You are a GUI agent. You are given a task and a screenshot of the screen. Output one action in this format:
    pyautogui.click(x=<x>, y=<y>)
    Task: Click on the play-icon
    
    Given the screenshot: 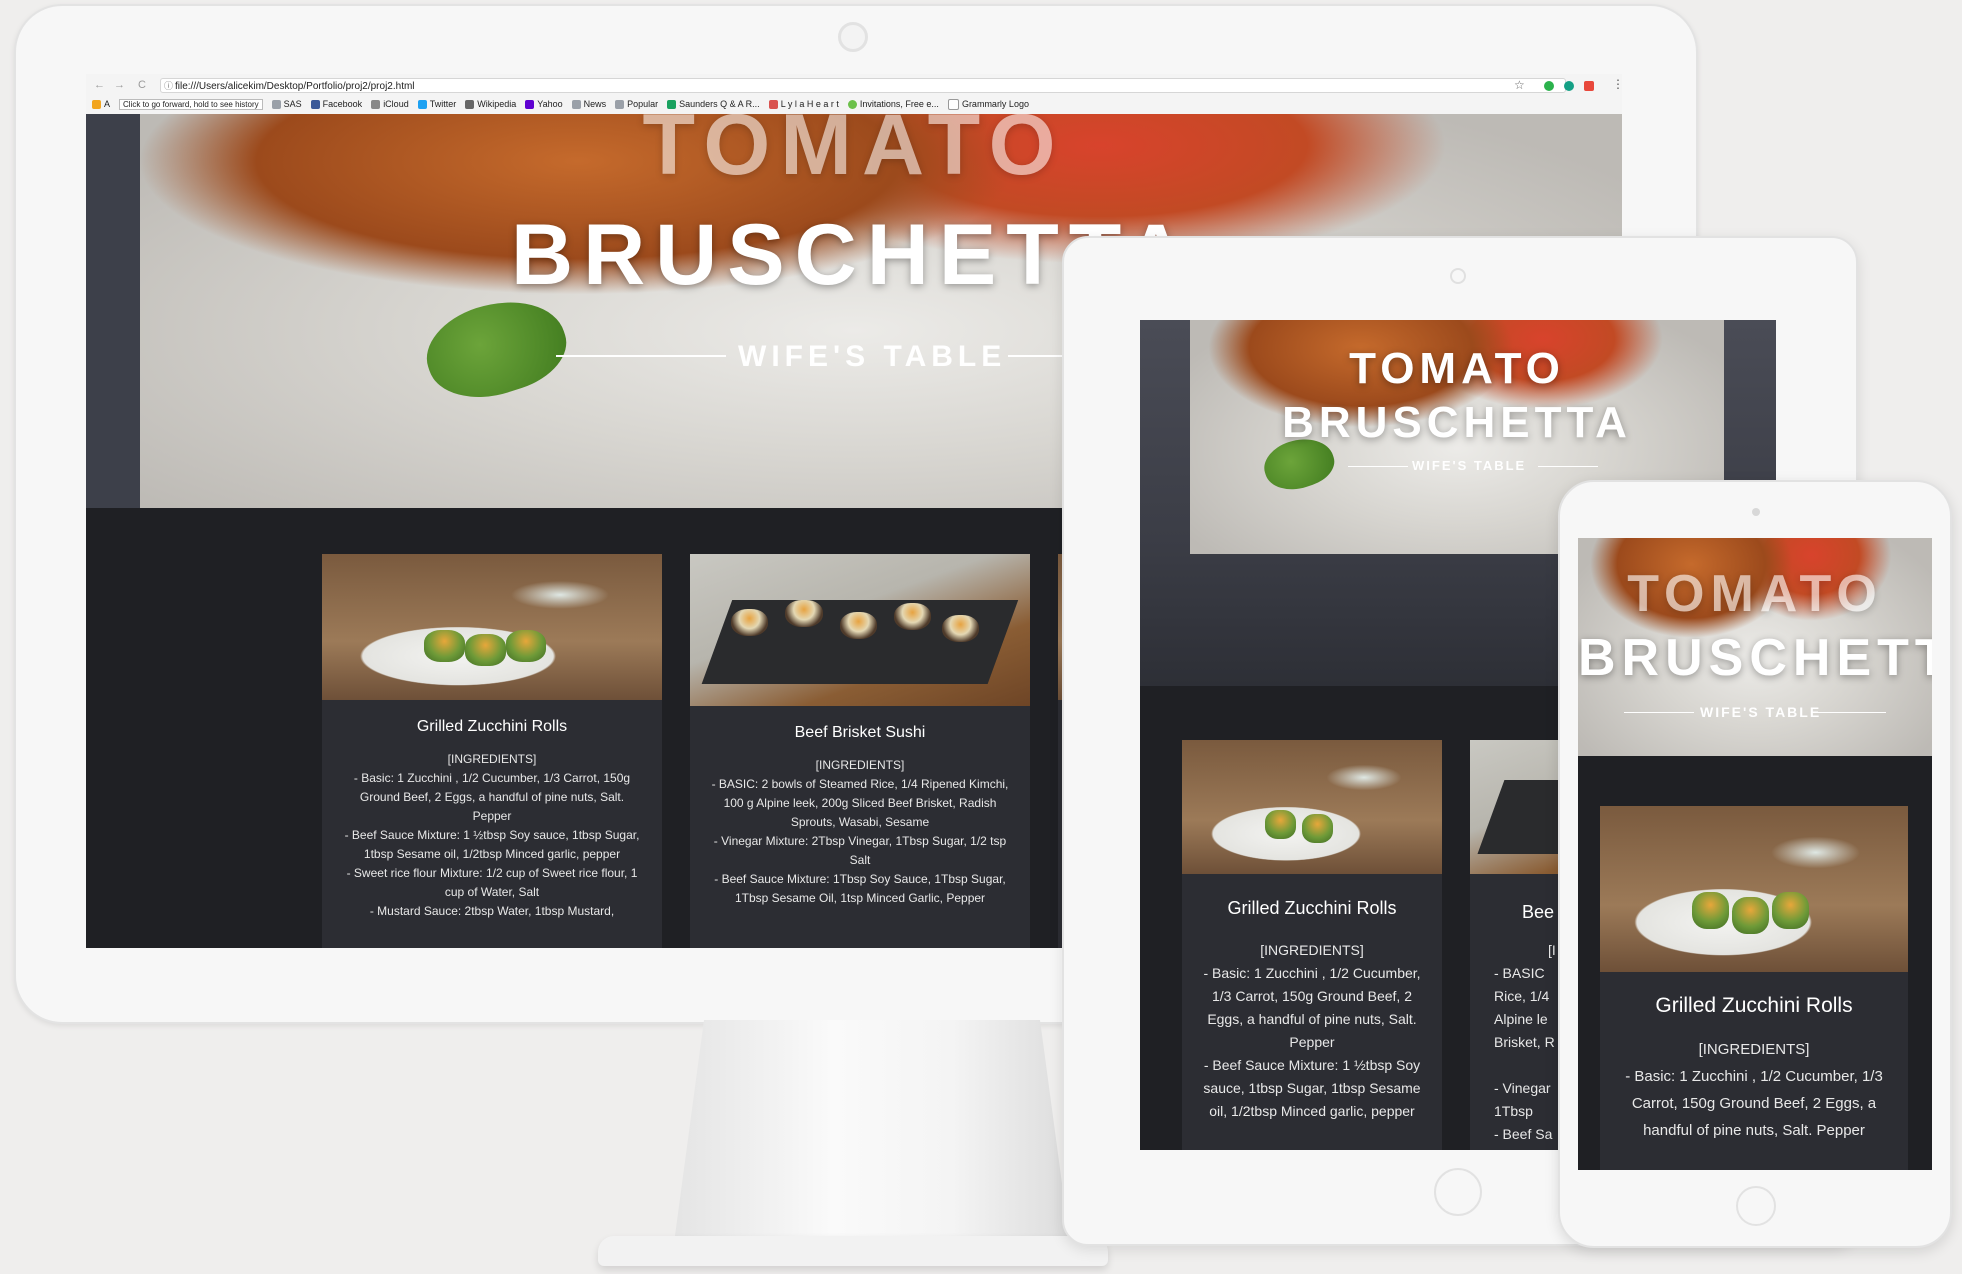 What is the action you would take?
    pyautogui.click(x=672, y=104)
    